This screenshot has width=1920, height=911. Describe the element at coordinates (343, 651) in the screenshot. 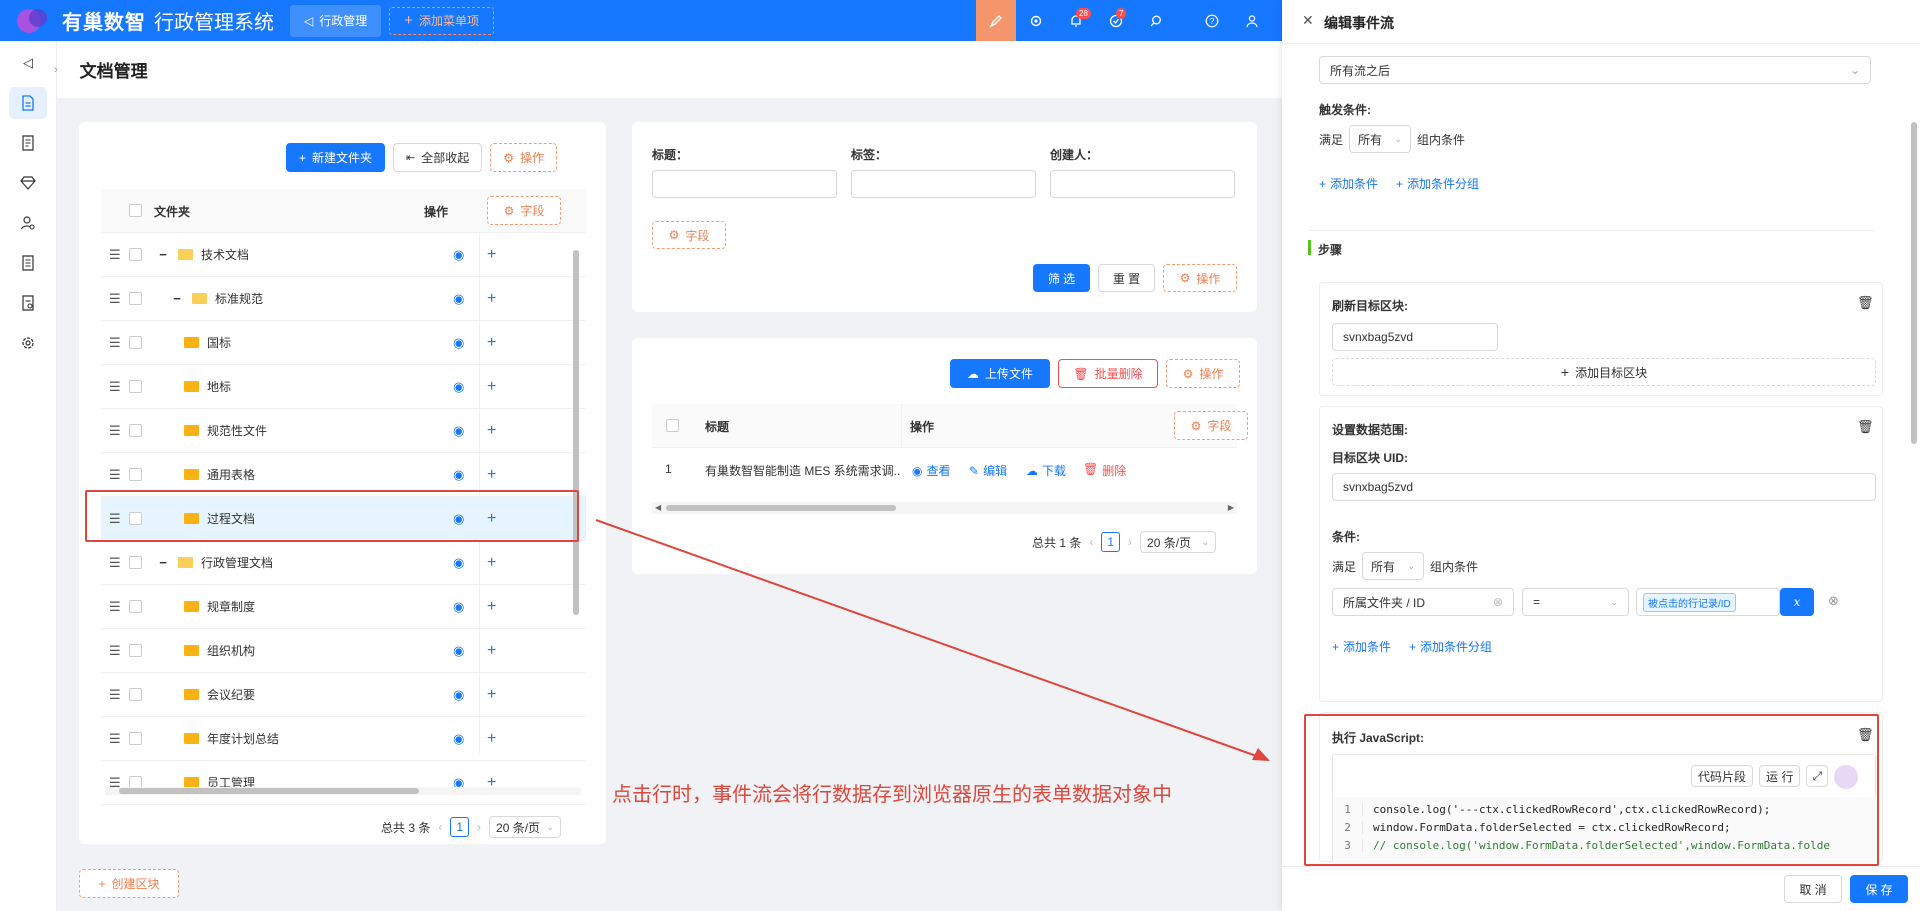

I see `folder-row: ☰ 组织机构 ◉ +` at that location.